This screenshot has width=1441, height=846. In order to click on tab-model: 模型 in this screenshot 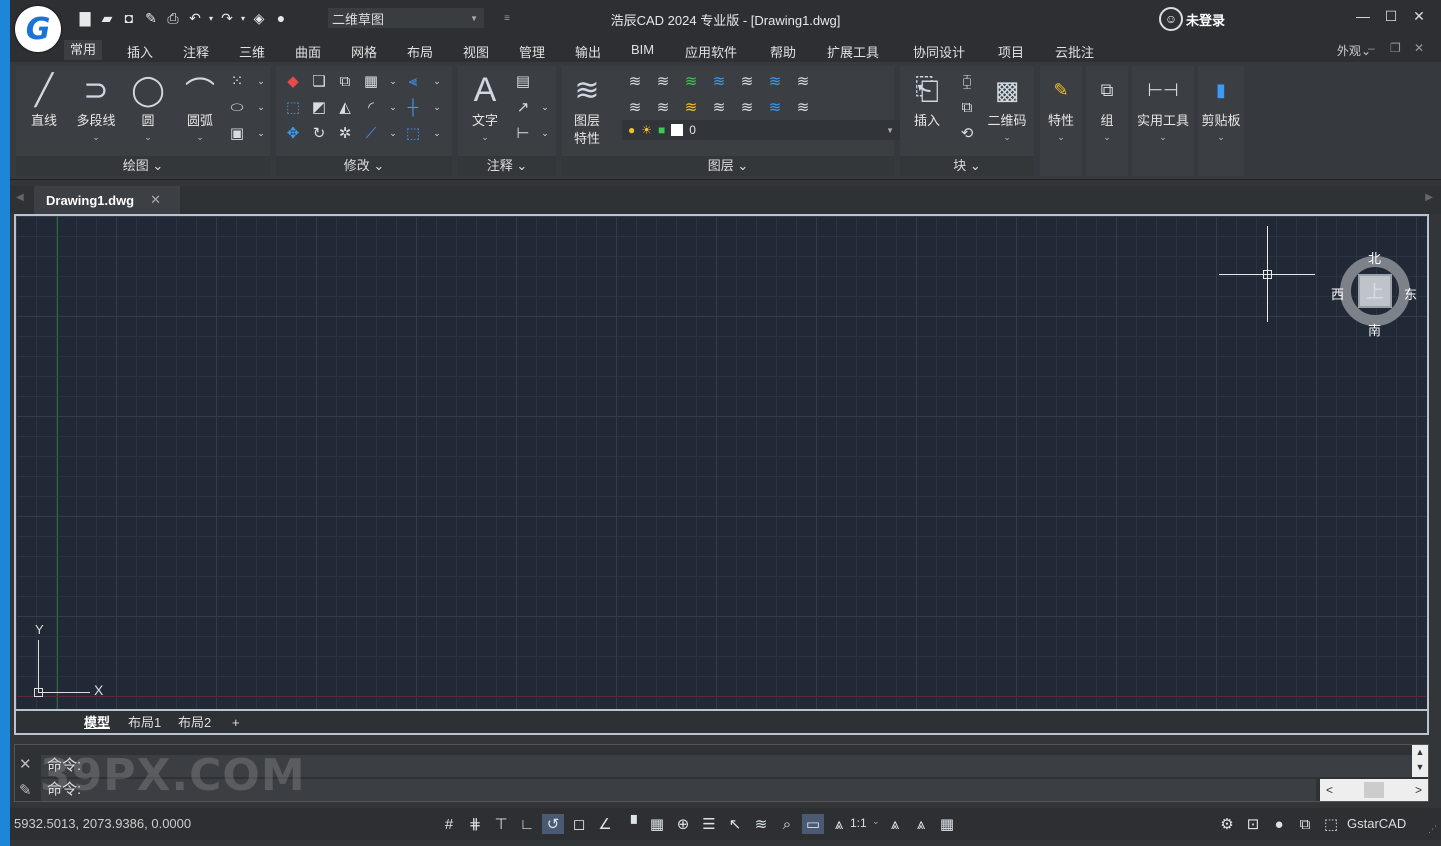, I will do `click(97, 723)`.